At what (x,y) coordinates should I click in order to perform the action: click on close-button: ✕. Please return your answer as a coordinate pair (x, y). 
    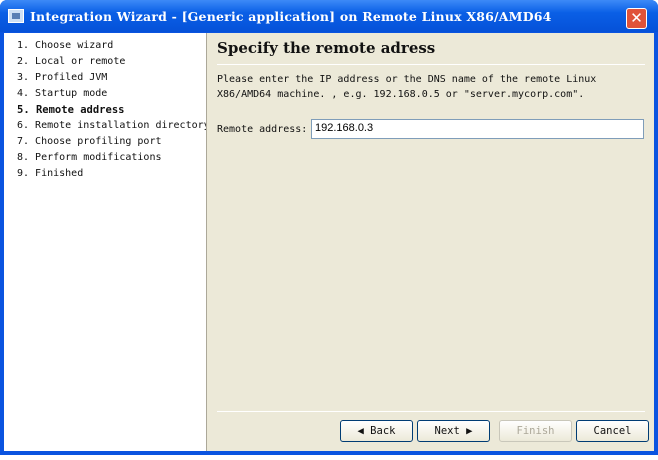
    Looking at the image, I should click on (636, 18).